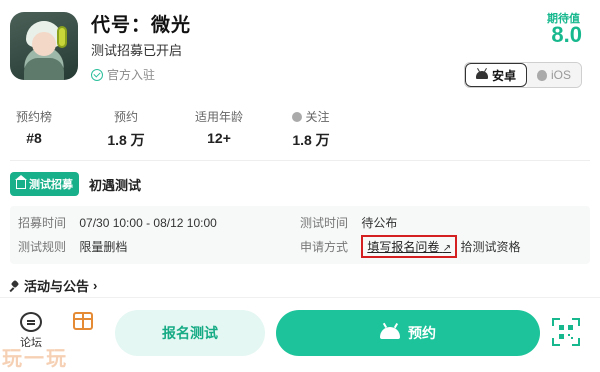  I want to click on test-time-label: 测试时间, so click(324, 223).